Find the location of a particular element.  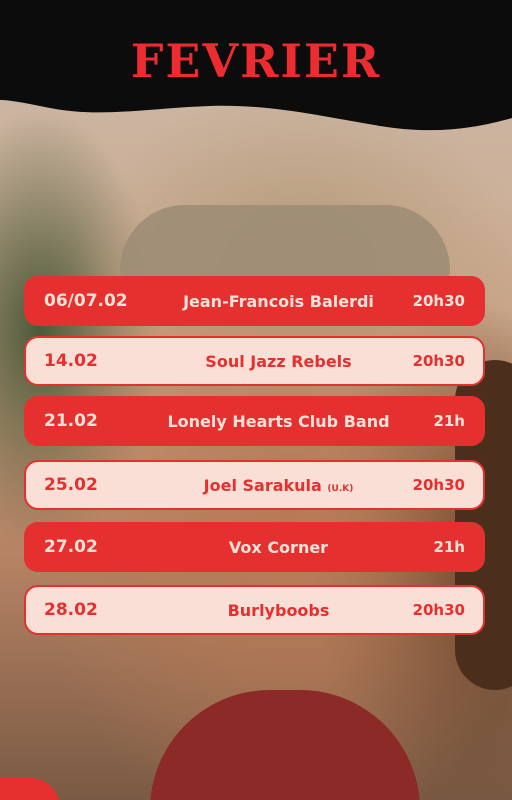

event-date: 06/07.02 is located at coordinates (86, 301).